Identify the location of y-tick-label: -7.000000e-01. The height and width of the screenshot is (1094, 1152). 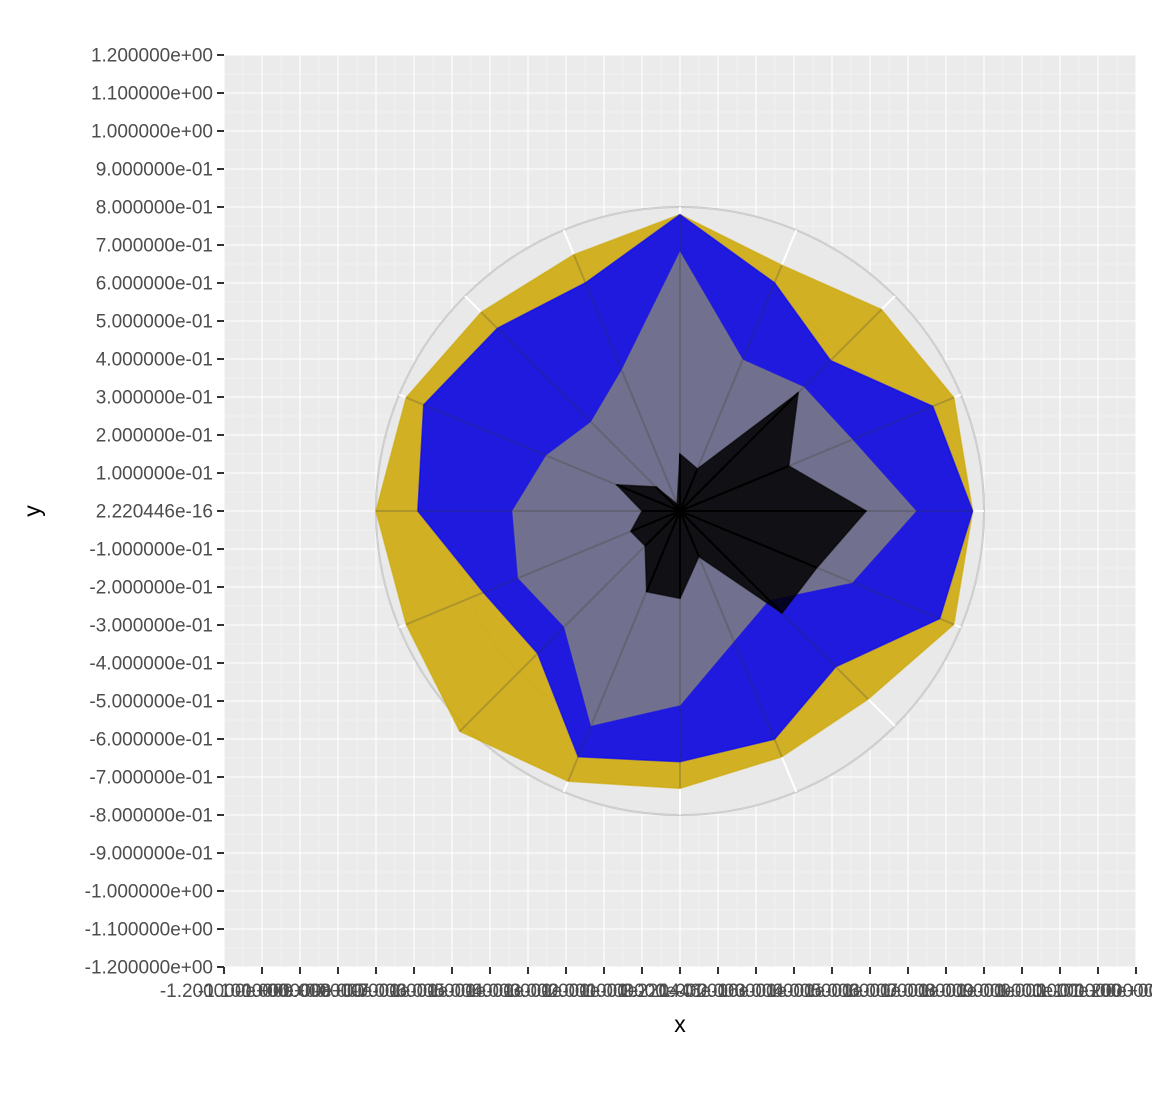
(151, 778).